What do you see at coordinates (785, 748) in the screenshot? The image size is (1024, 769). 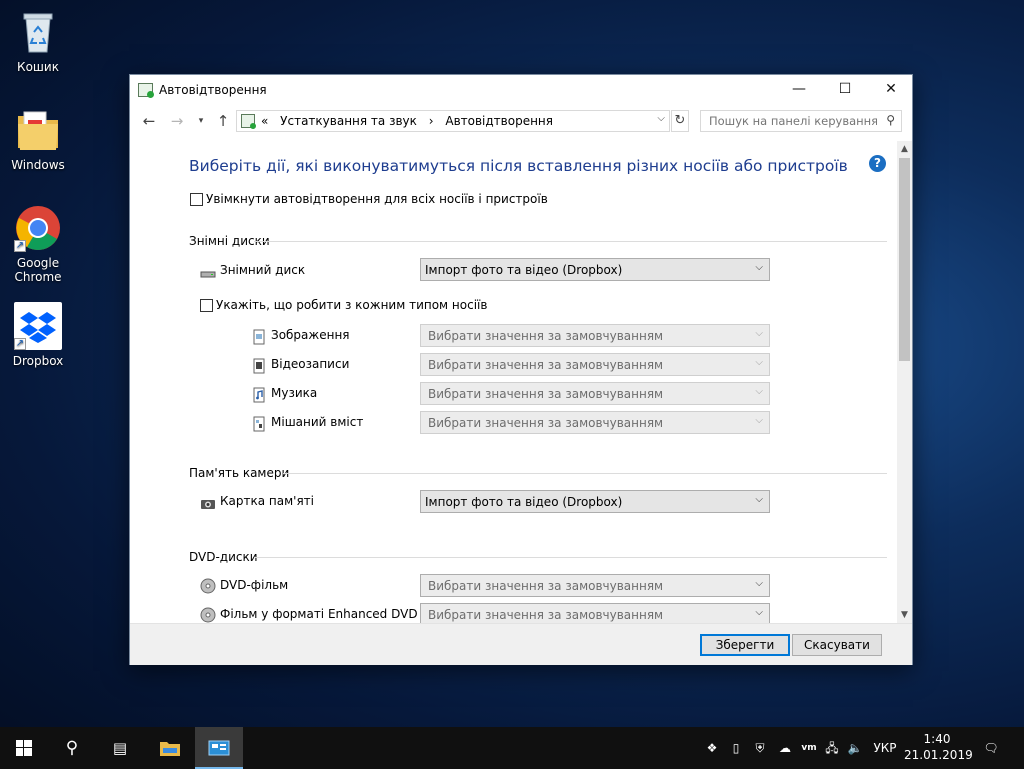 I see `onedrive-cloud-icon: ☁` at bounding box center [785, 748].